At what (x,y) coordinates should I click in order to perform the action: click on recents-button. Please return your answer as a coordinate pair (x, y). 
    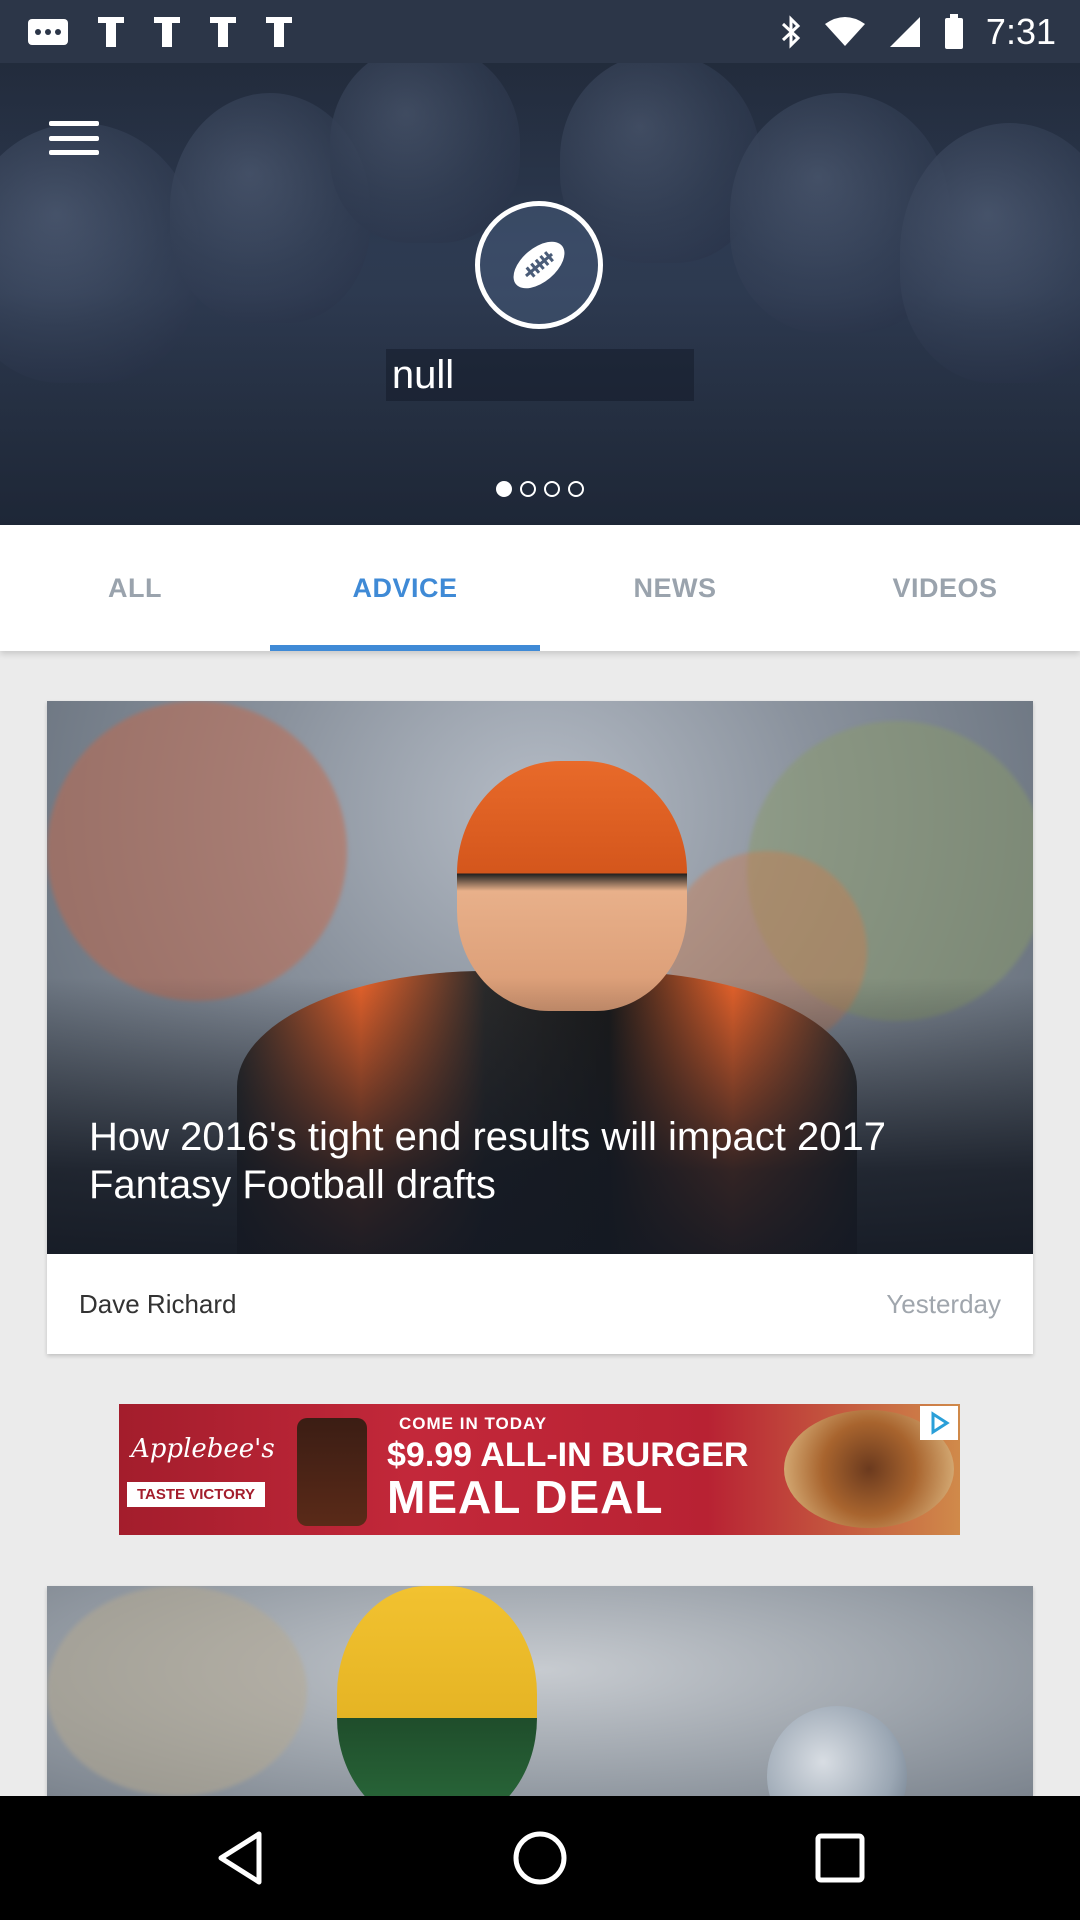
    Looking at the image, I should click on (840, 1858).